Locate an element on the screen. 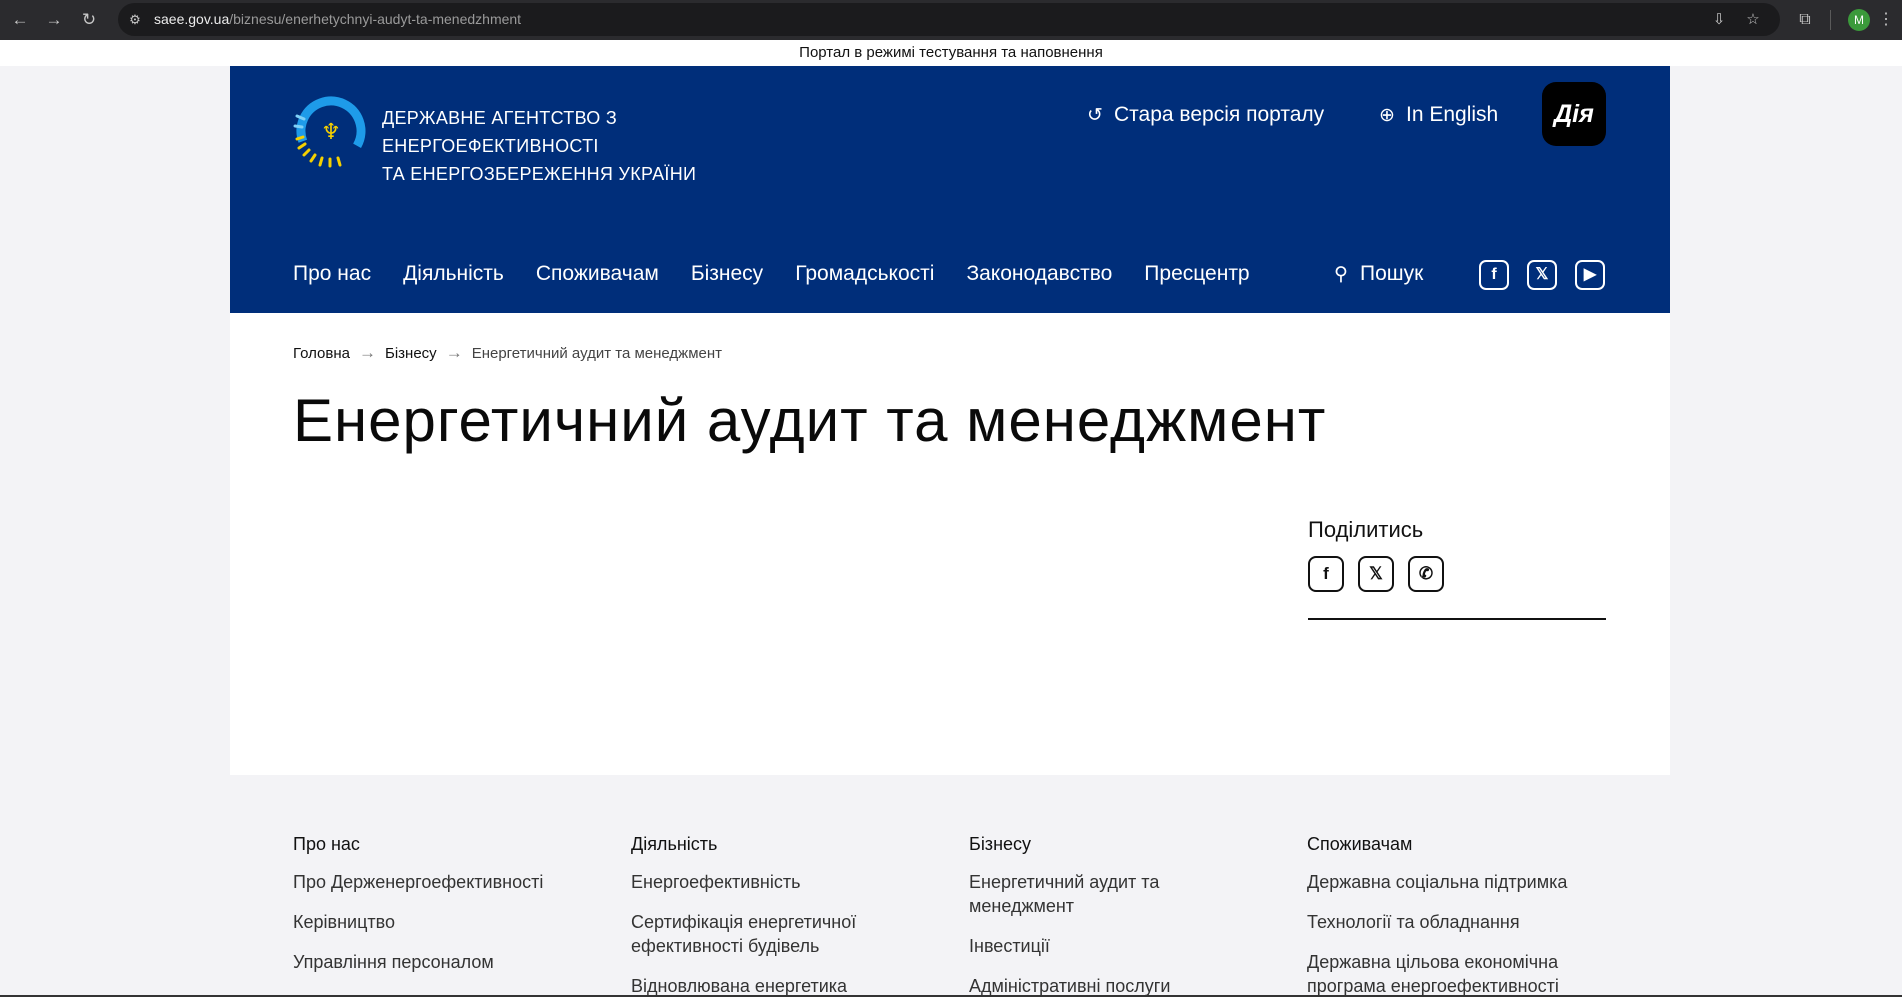 The height and width of the screenshot is (997, 1902). globe-icon: ⊕ is located at coordinates (1387, 115).